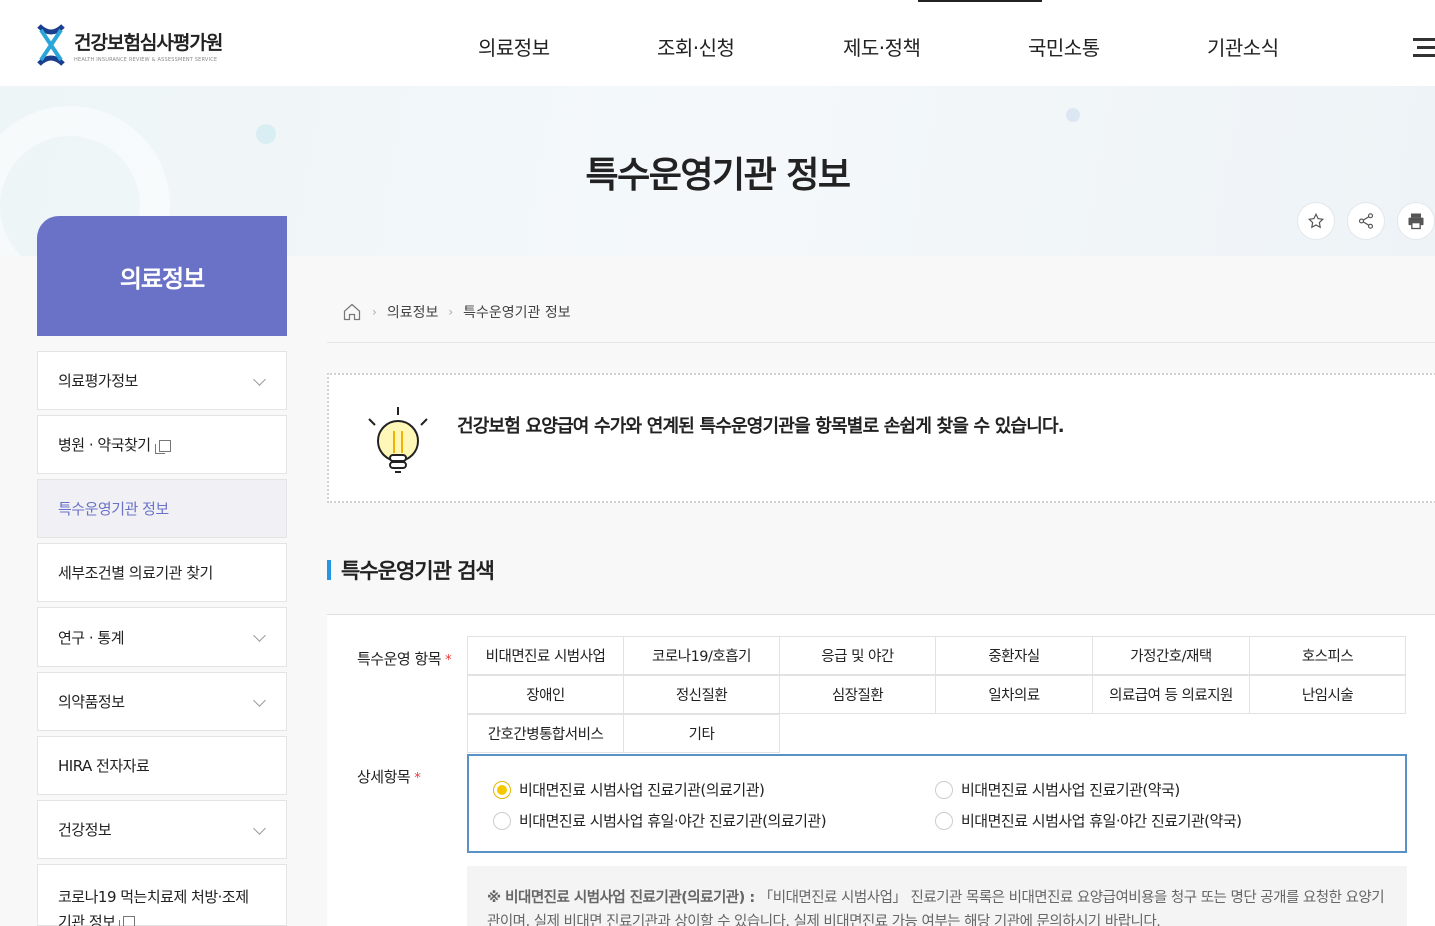  What do you see at coordinates (857, 655) in the screenshot?
I see `category-option: 응급 및 야간` at bounding box center [857, 655].